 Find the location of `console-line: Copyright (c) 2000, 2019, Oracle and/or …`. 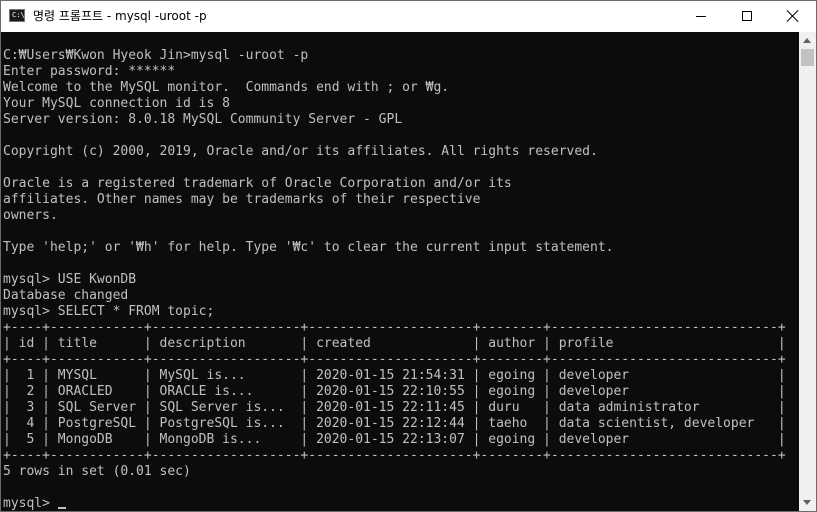

console-line: Copyright (c) 2000, 2019, Oracle and/or … is located at coordinates (300, 151).